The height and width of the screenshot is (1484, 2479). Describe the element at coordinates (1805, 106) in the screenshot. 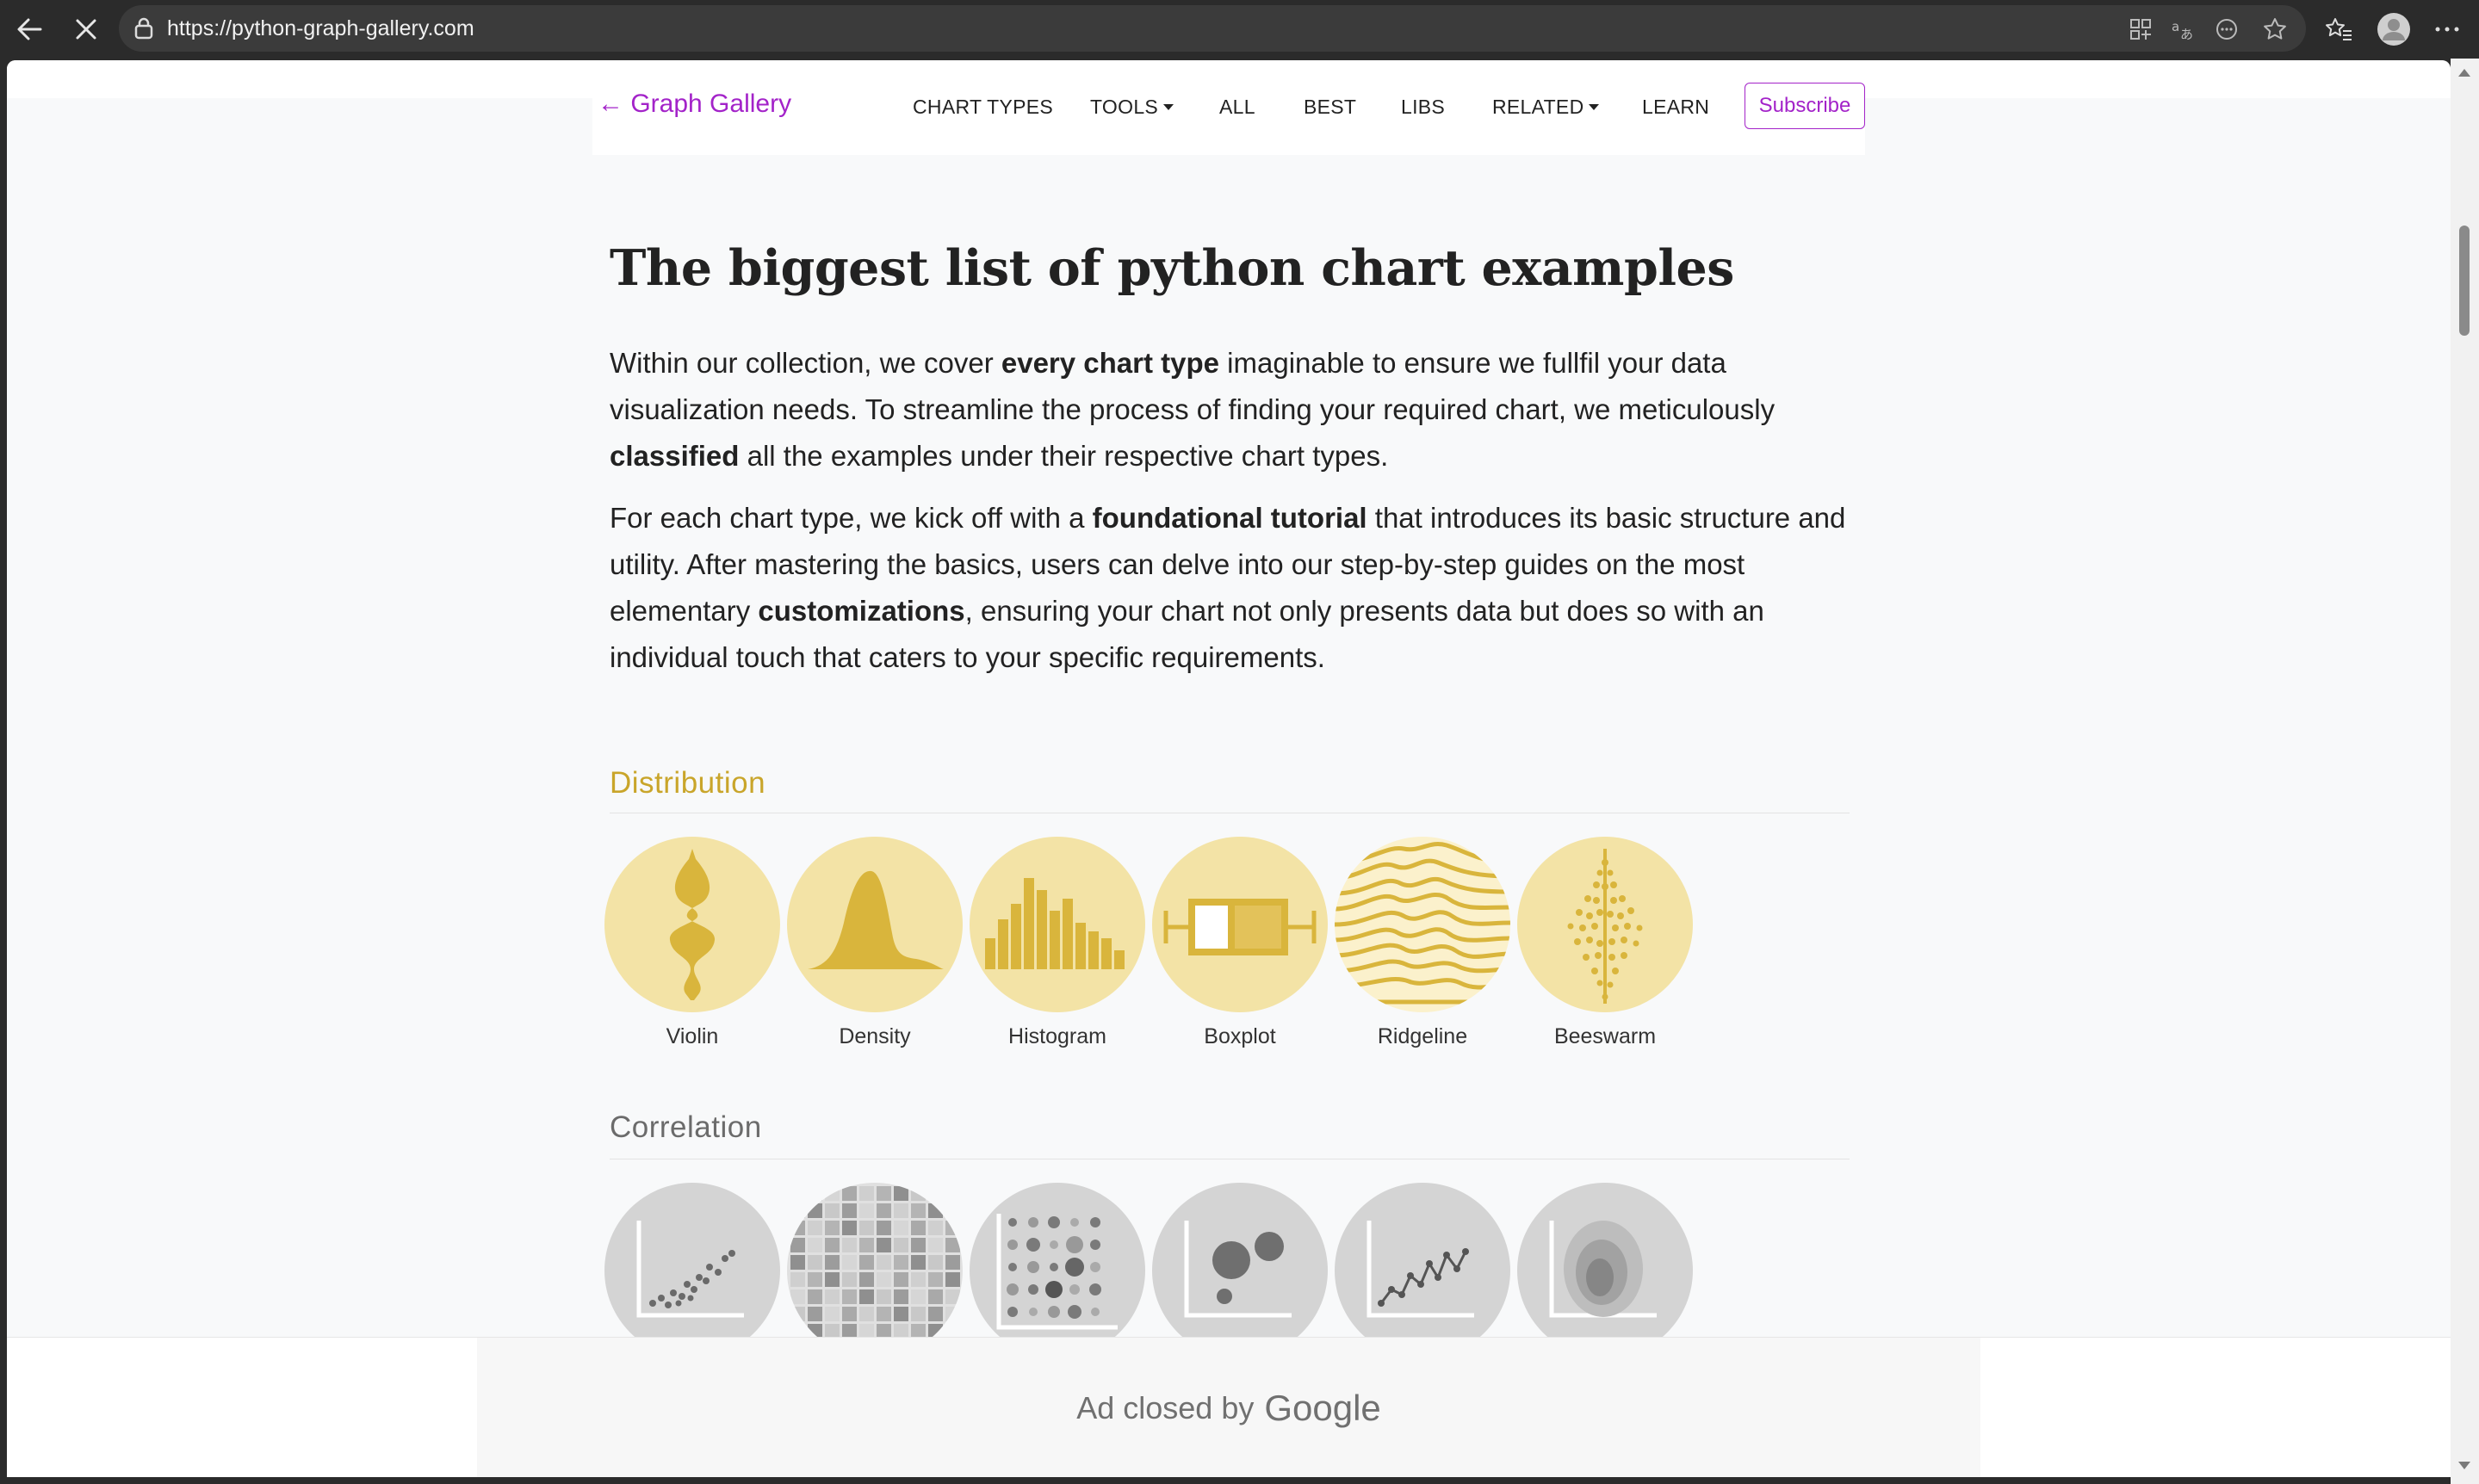

I see `subscribe-button: Subscribe` at that location.